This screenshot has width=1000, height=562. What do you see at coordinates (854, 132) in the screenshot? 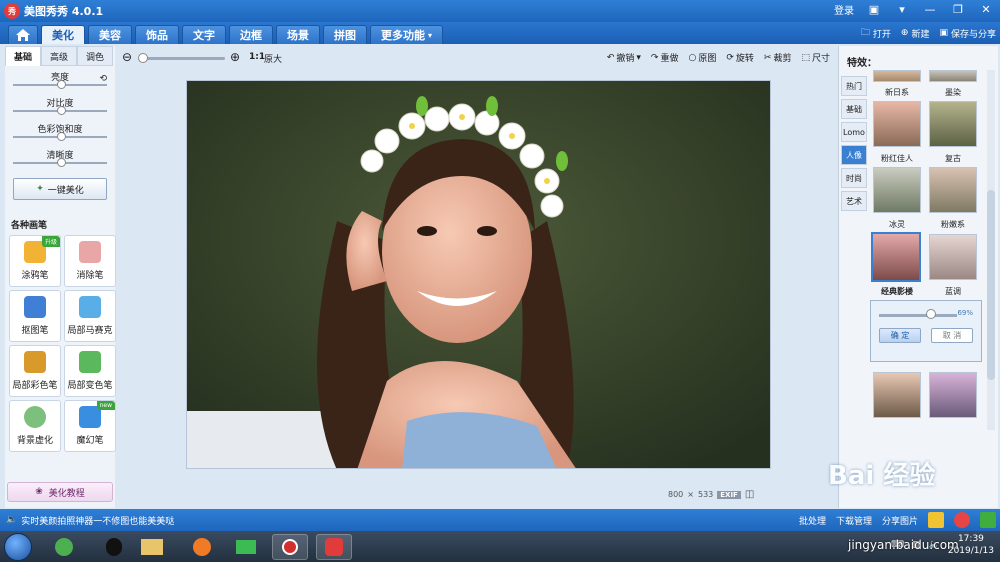
I see `category-lomo: Lomo` at bounding box center [854, 132].